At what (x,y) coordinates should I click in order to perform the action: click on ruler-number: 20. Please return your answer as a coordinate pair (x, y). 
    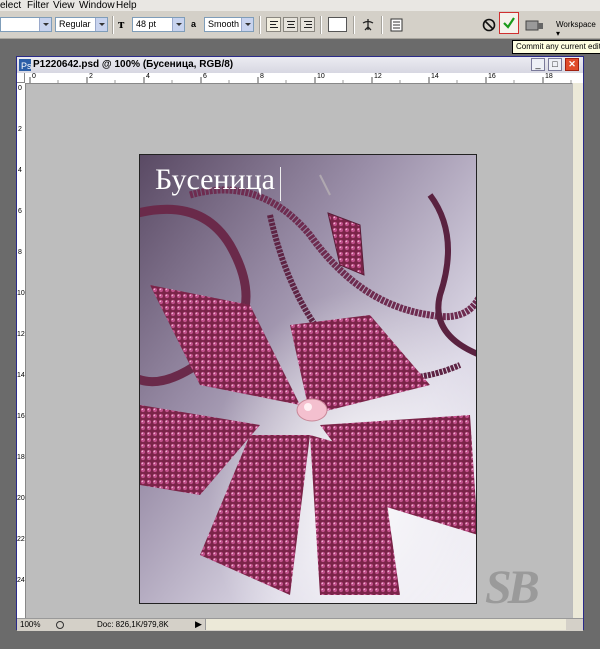
    Looking at the image, I should click on (21, 498).